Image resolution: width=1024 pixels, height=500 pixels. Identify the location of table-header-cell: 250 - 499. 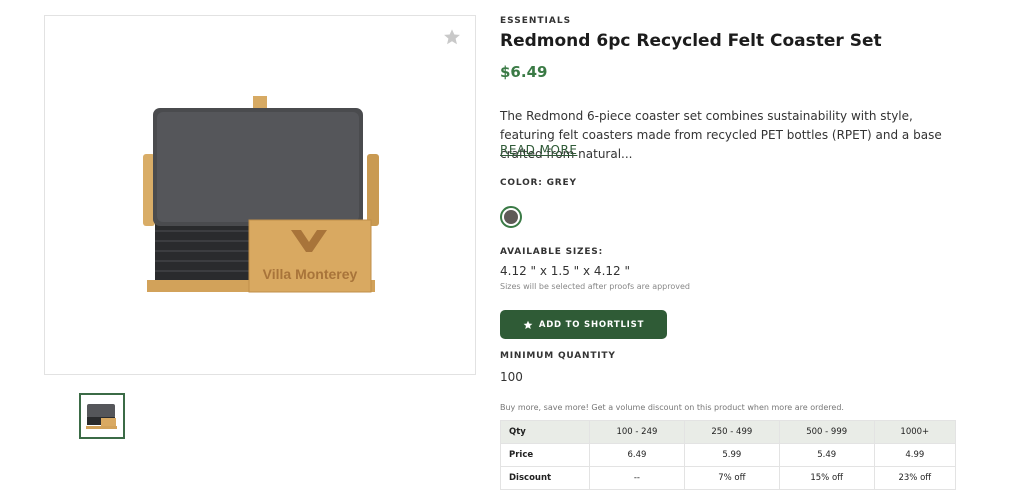
(731, 432).